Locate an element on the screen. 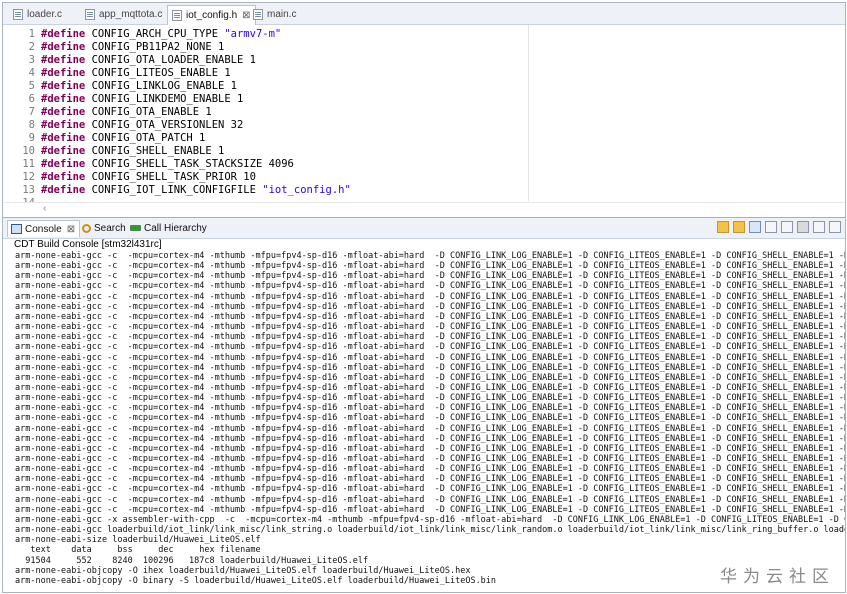  scroll-left-icon: ‹ is located at coordinates (44, 208).